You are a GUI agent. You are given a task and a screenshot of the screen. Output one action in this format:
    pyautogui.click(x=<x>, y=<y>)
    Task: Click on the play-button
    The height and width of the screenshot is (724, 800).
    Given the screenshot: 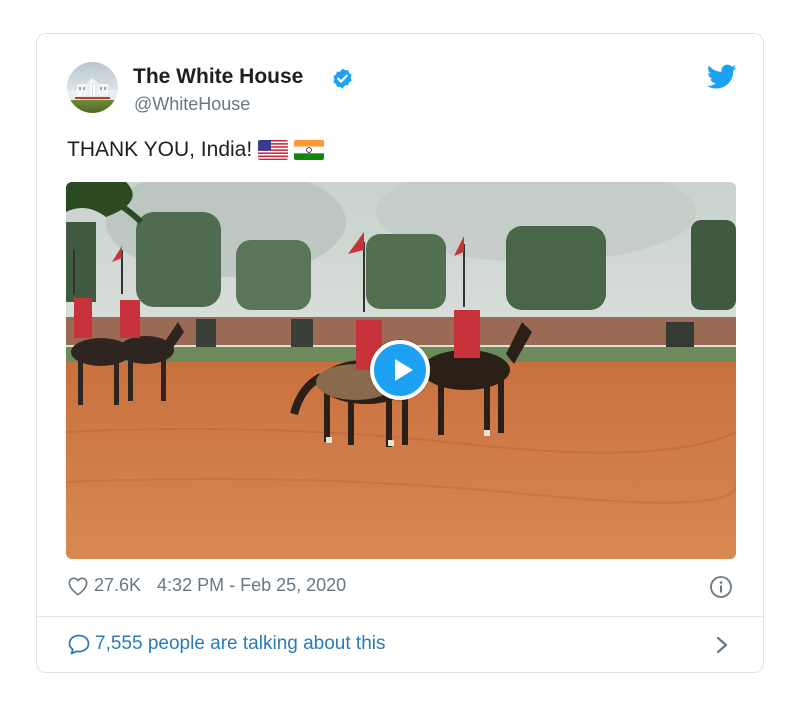 What is the action you would take?
    pyautogui.click(x=400, y=370)
    